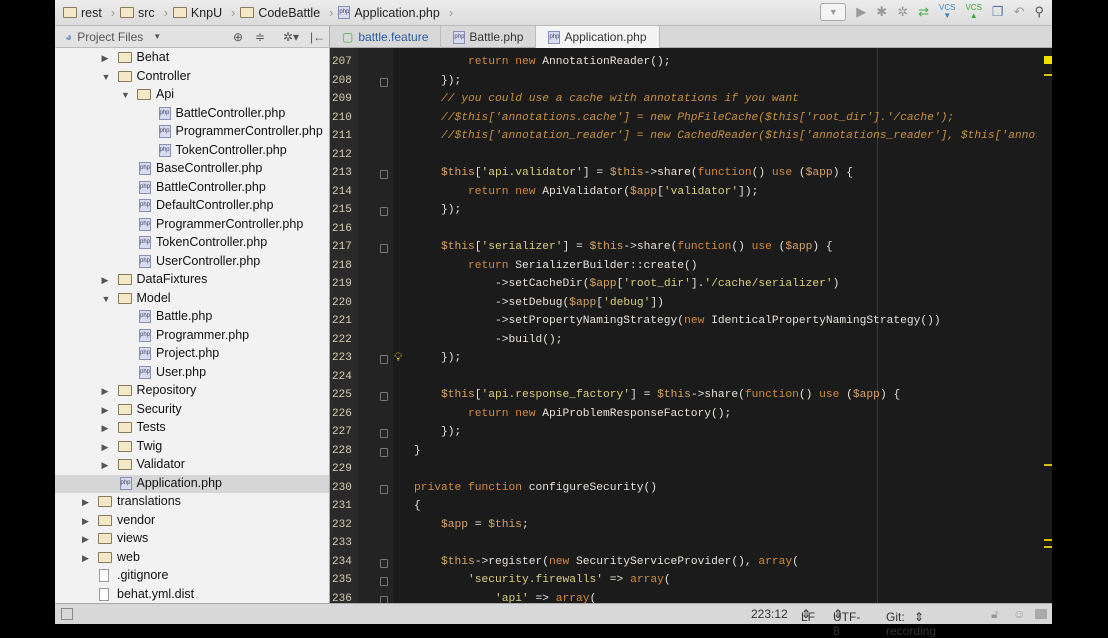  Describe the element at coordinates (192, 539) in the screenshot. I see `tree-item: ▶ views` at that location.